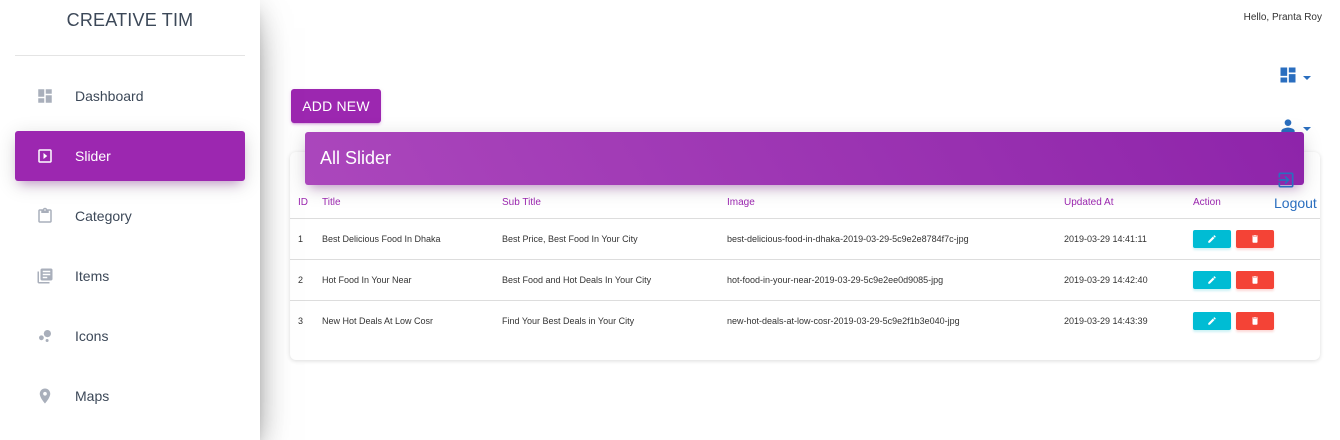 This screenshot has width=1340, height=440. Describe the element at coordinates (614, 280) in the screenshot. I see `cell-subtitle: Best Food and Hot Deals In Your City` at that location.